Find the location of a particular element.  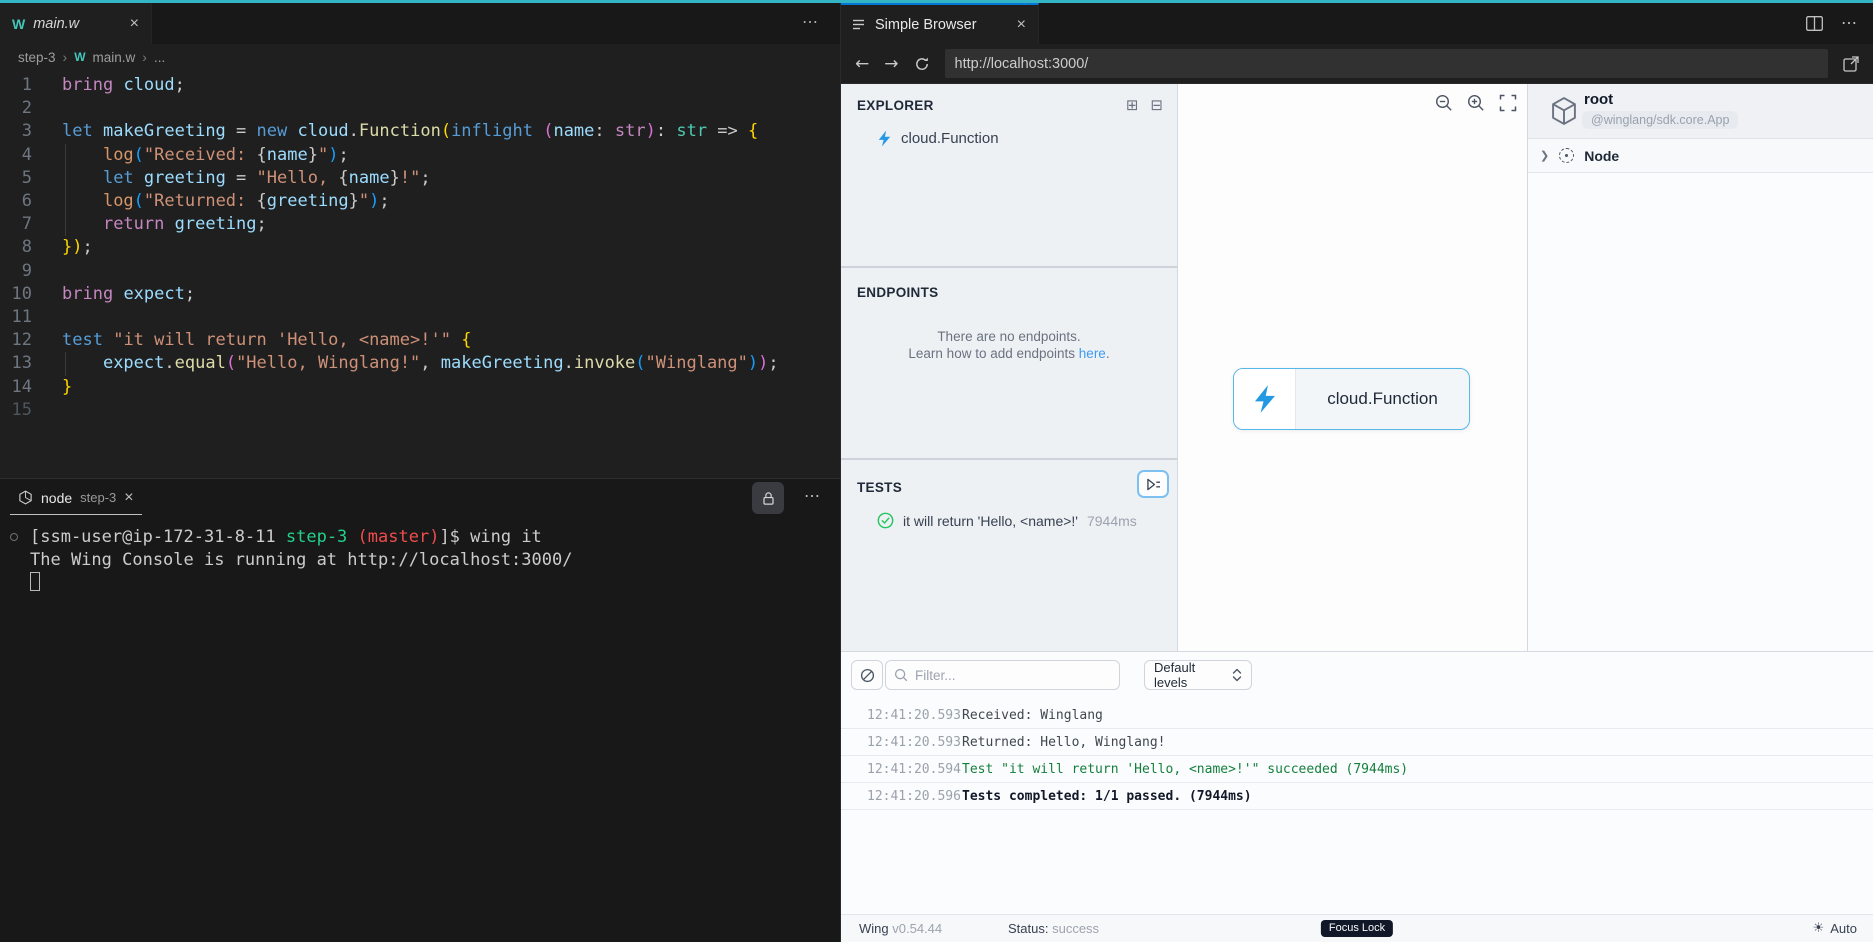

node-label: cloud.Function is located at coordinates (1382, 398).